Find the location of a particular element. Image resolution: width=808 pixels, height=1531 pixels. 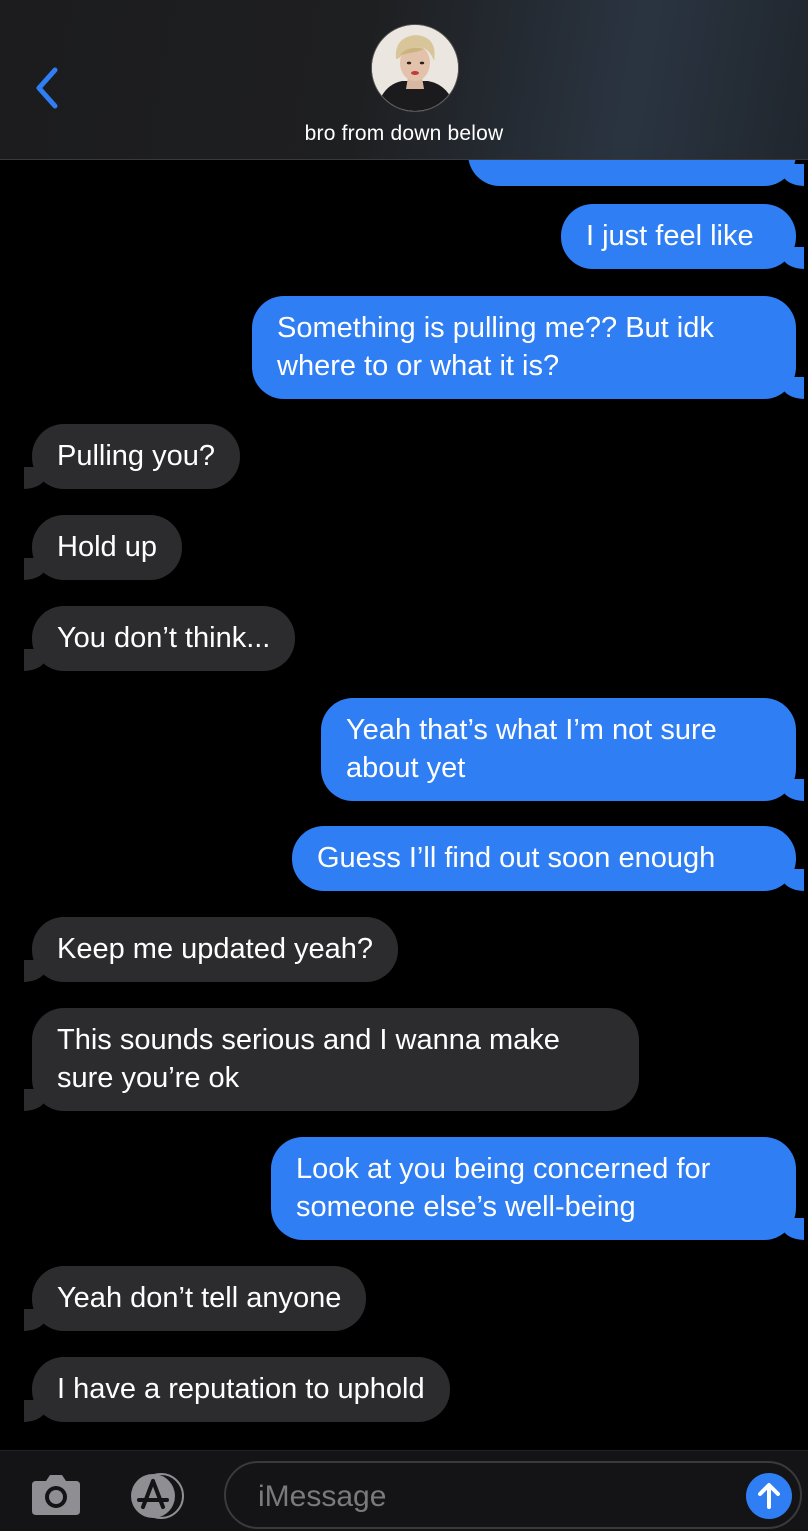

message-text: Yeah don’t tell anyone is located at coordinates (199, 1298).